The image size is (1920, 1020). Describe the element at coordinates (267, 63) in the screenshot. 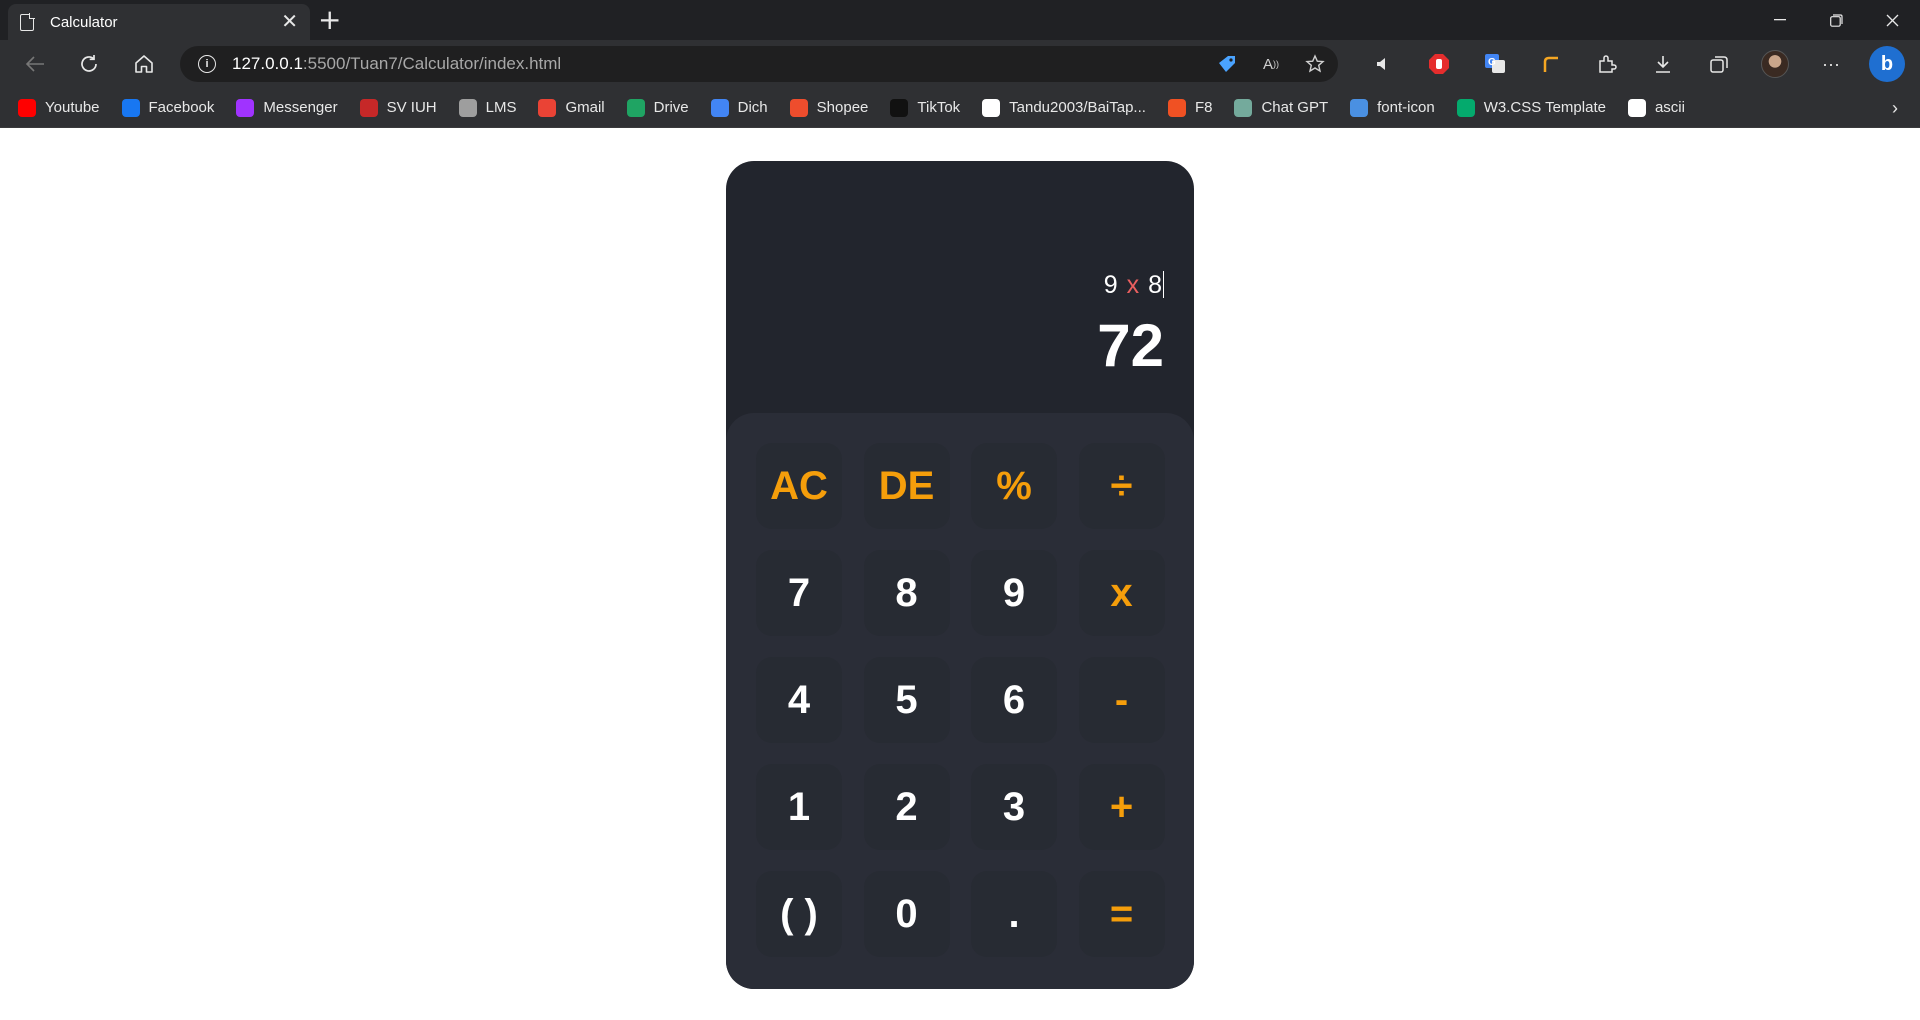

I see `url-host: 127.0.0.1` at that location.